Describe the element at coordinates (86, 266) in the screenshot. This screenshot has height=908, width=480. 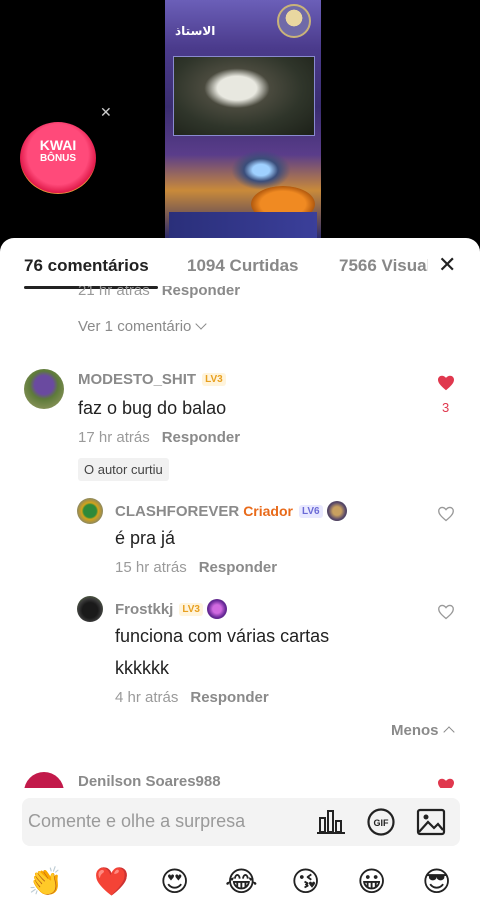
I see `tab-comments: 76 comentários` at that location.